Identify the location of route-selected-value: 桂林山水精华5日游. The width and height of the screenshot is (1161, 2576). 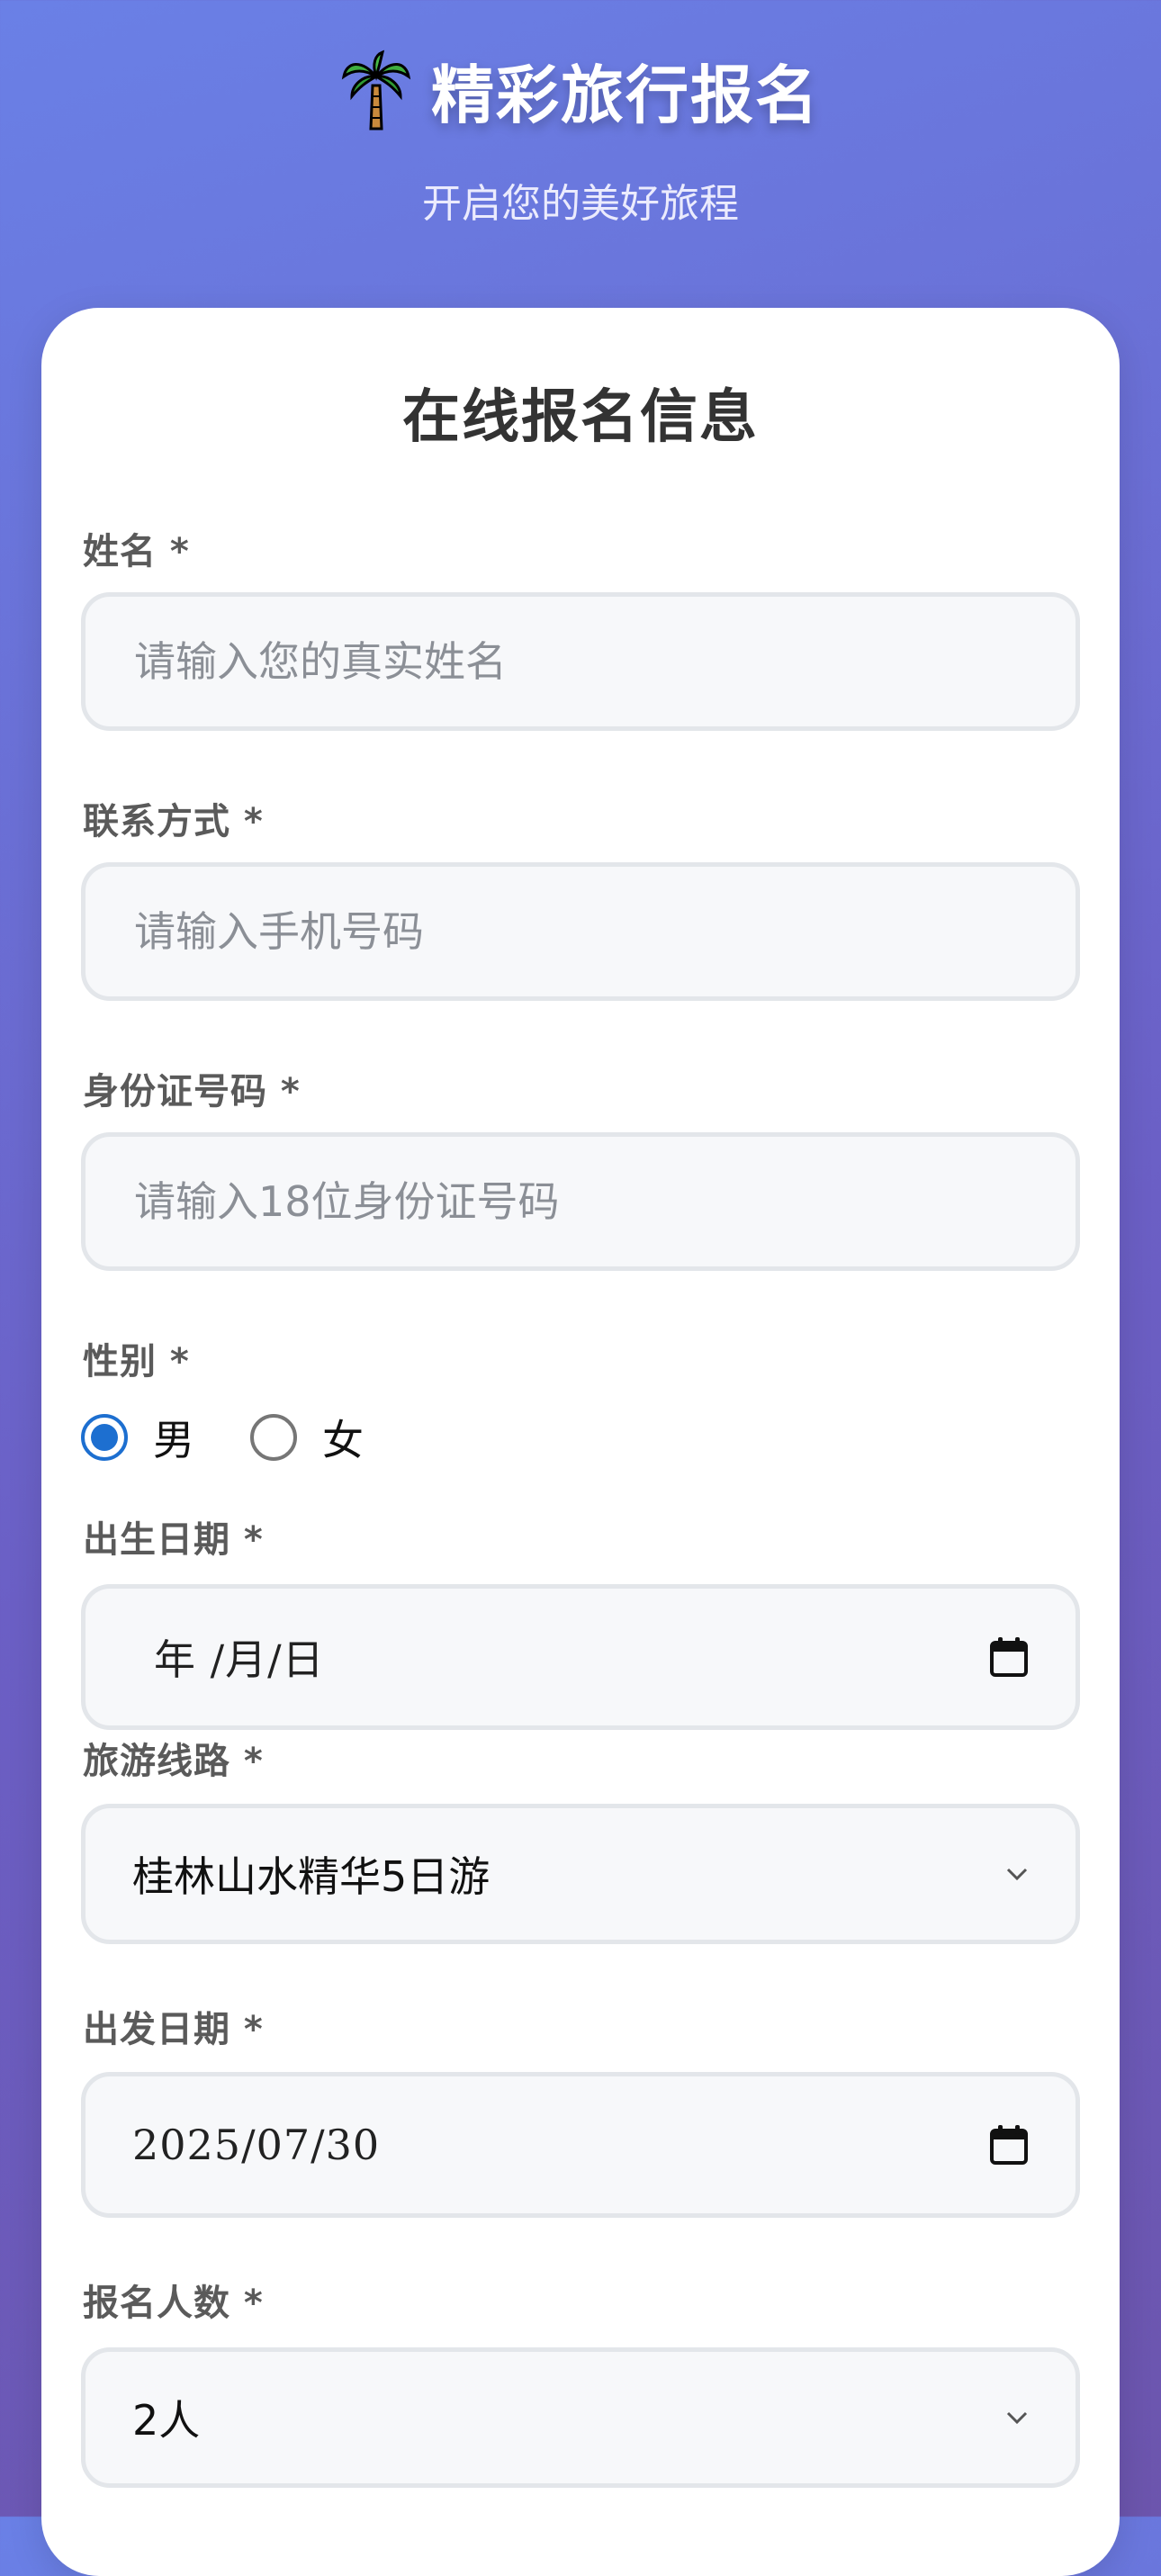
(311, 1876).